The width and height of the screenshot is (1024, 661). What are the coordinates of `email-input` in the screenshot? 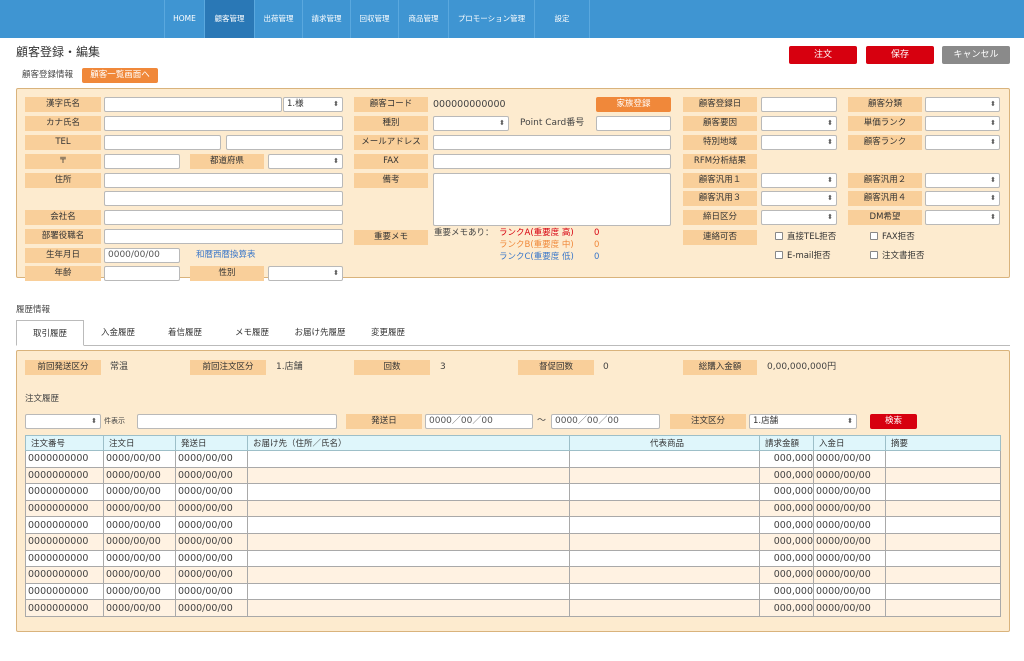 It's located at (552, 142).